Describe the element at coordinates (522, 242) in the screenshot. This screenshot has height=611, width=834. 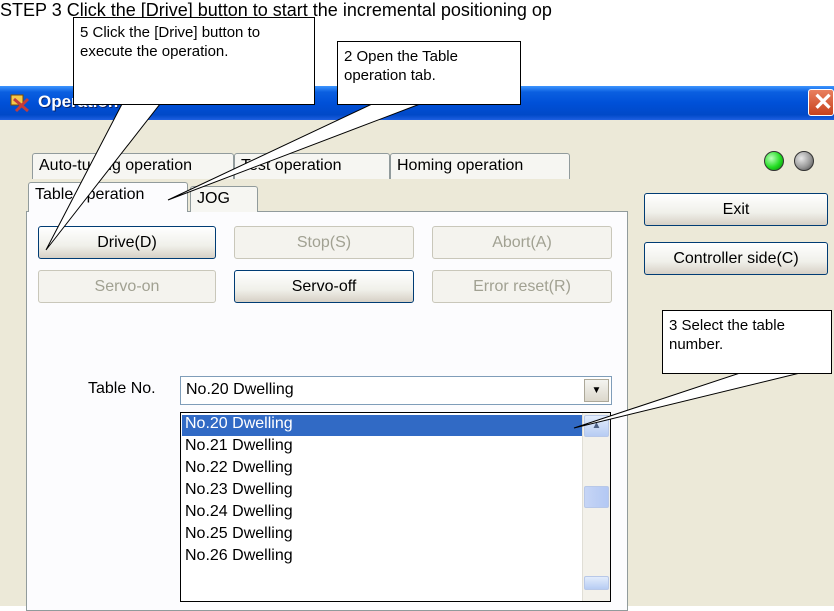
I see `abort-button: Abort(A)` at that location.